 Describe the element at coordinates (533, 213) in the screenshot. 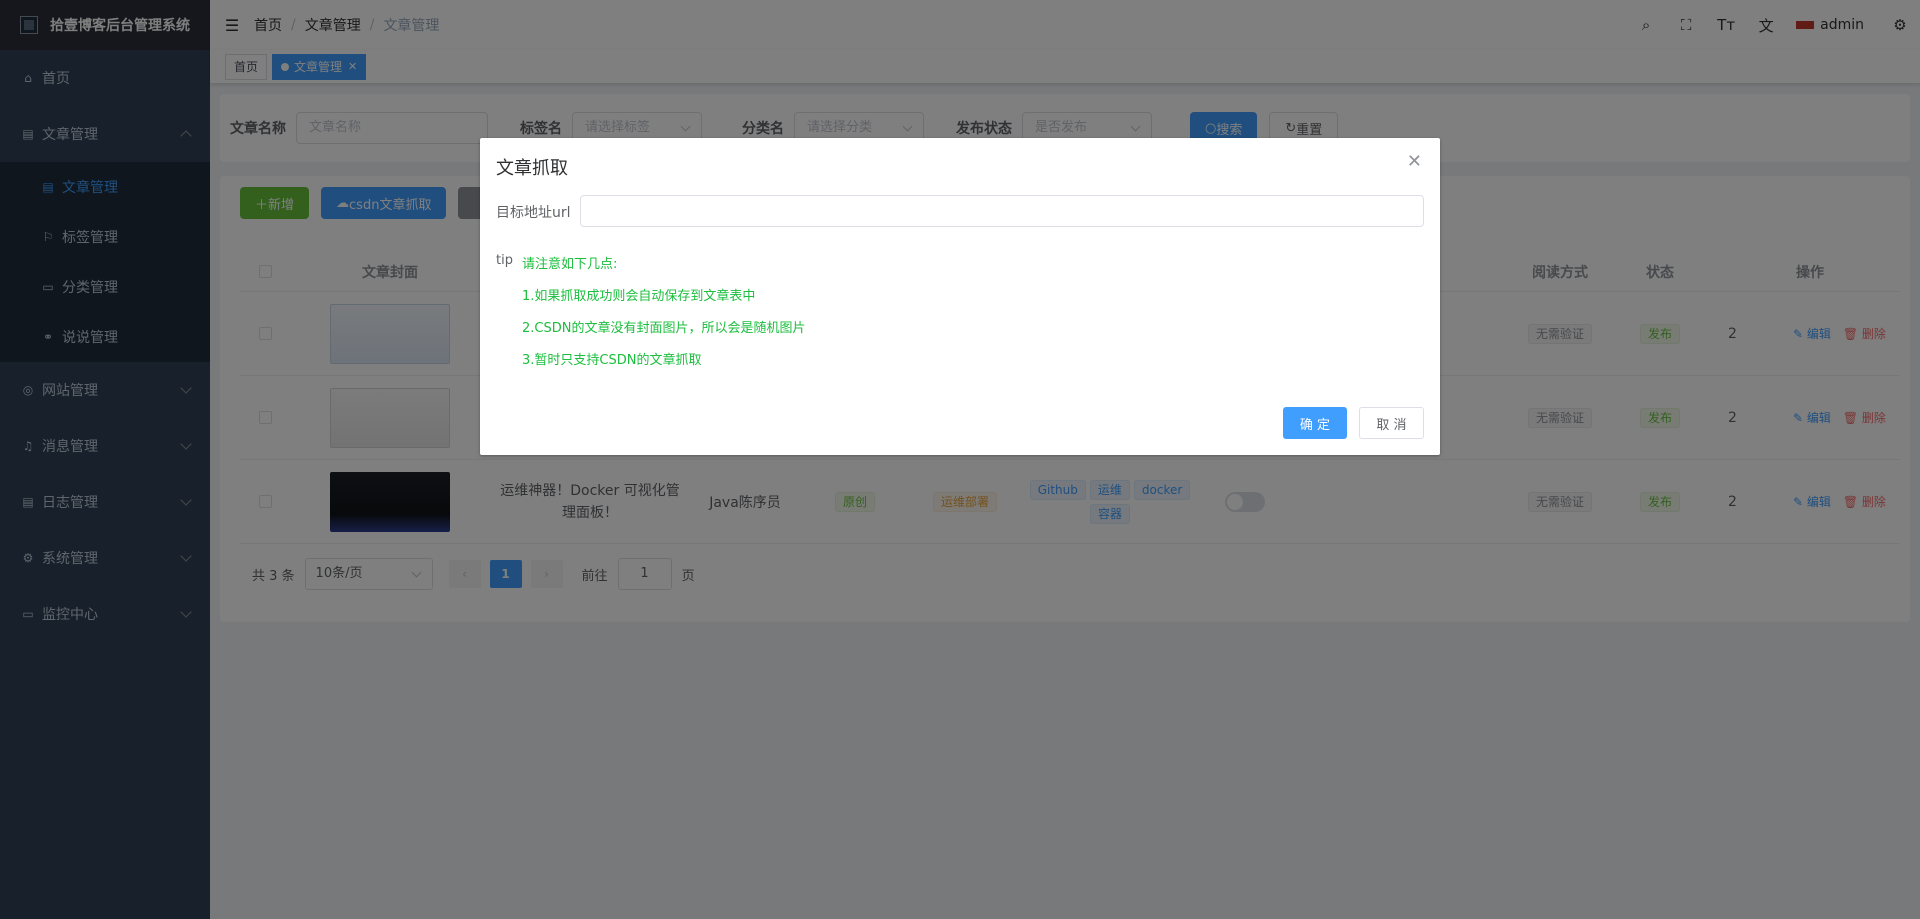

I see `url-label: 目标地址url` at that location.